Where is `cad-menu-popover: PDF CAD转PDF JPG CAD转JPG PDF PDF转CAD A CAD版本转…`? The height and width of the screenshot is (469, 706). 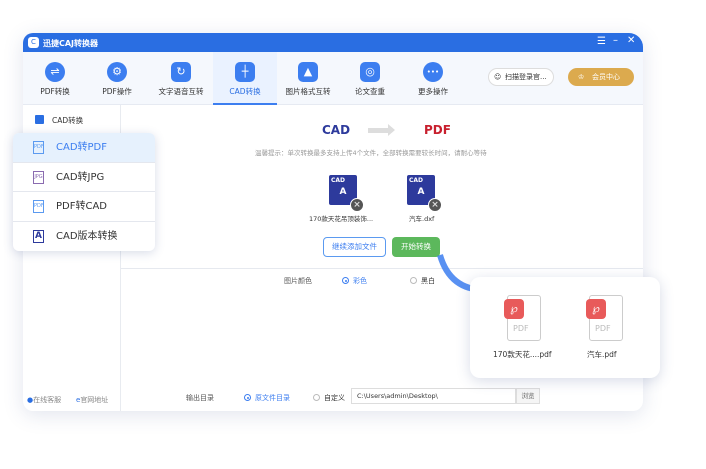
cad-menu-popover: PDF CAD转PDF JPG CAD转JPG PDF PDF转CAD A CAD版本转… is located at coordinates (84, 192).